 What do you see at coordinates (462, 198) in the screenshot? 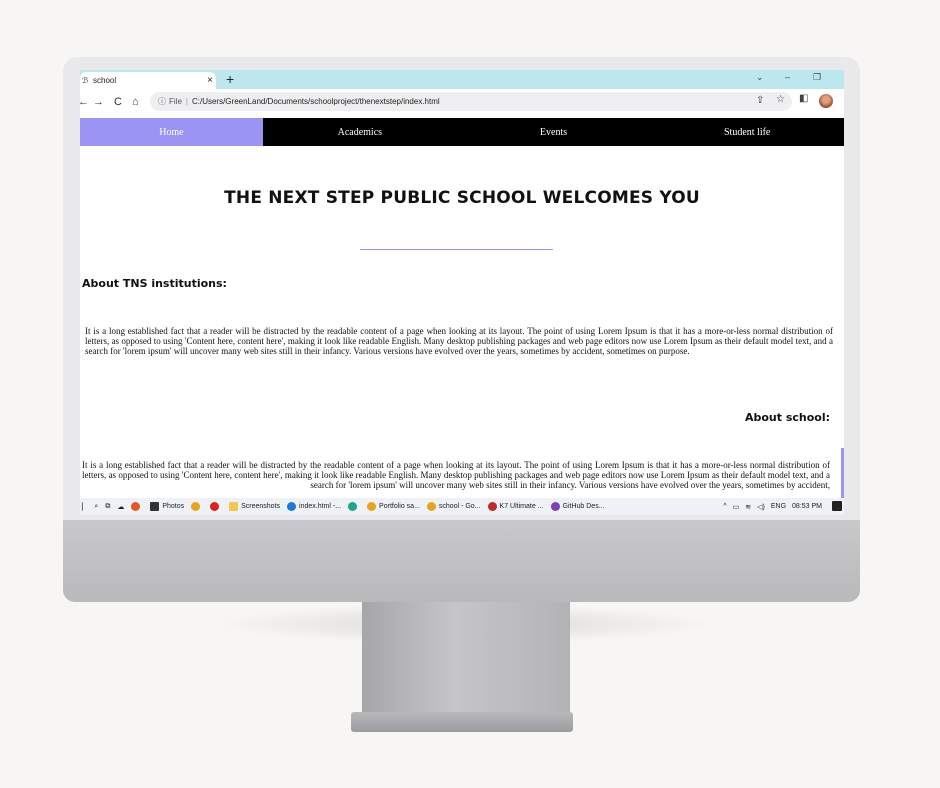
I see `hero-title: THE NEXT STEP PUBLIC SCHOOL WELCOMES YOU` at bounding box center [462, 198].